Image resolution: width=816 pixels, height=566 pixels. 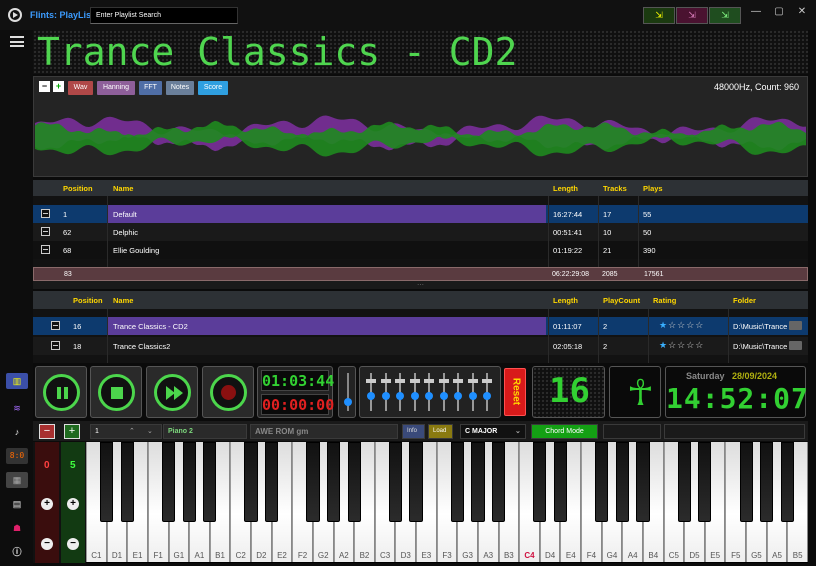 What do you see at coordinates (72, 431) in the screenshot?
I see `octave-plus-button: +` at bounding box center [72, 431].